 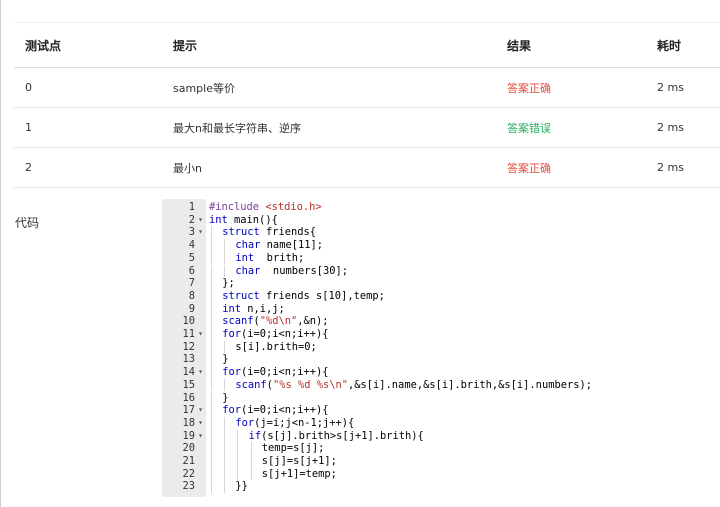 I want to click on code-text: scanf("%d\n",&n);, so click(x=275, y=321).